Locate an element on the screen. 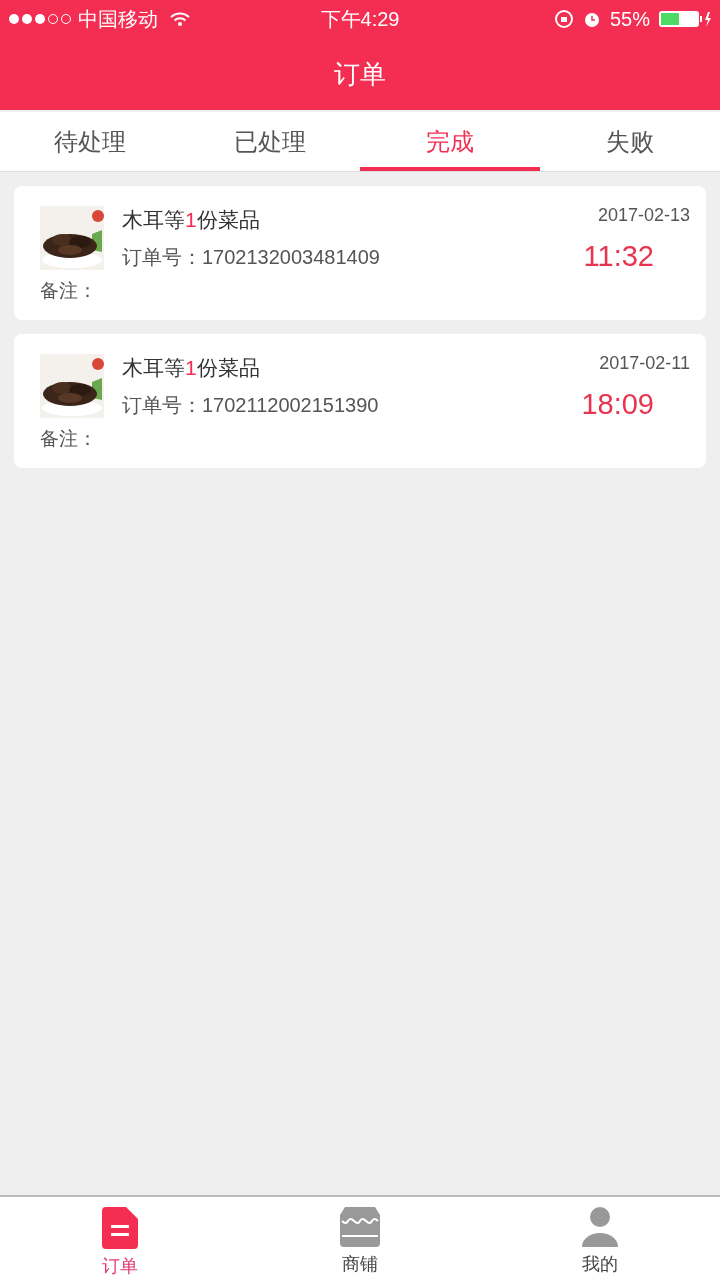 Image resolution: width=720 pixels, height=1280 pixels. order-date: 2017-02-11 is located at coordinates (644, 363).